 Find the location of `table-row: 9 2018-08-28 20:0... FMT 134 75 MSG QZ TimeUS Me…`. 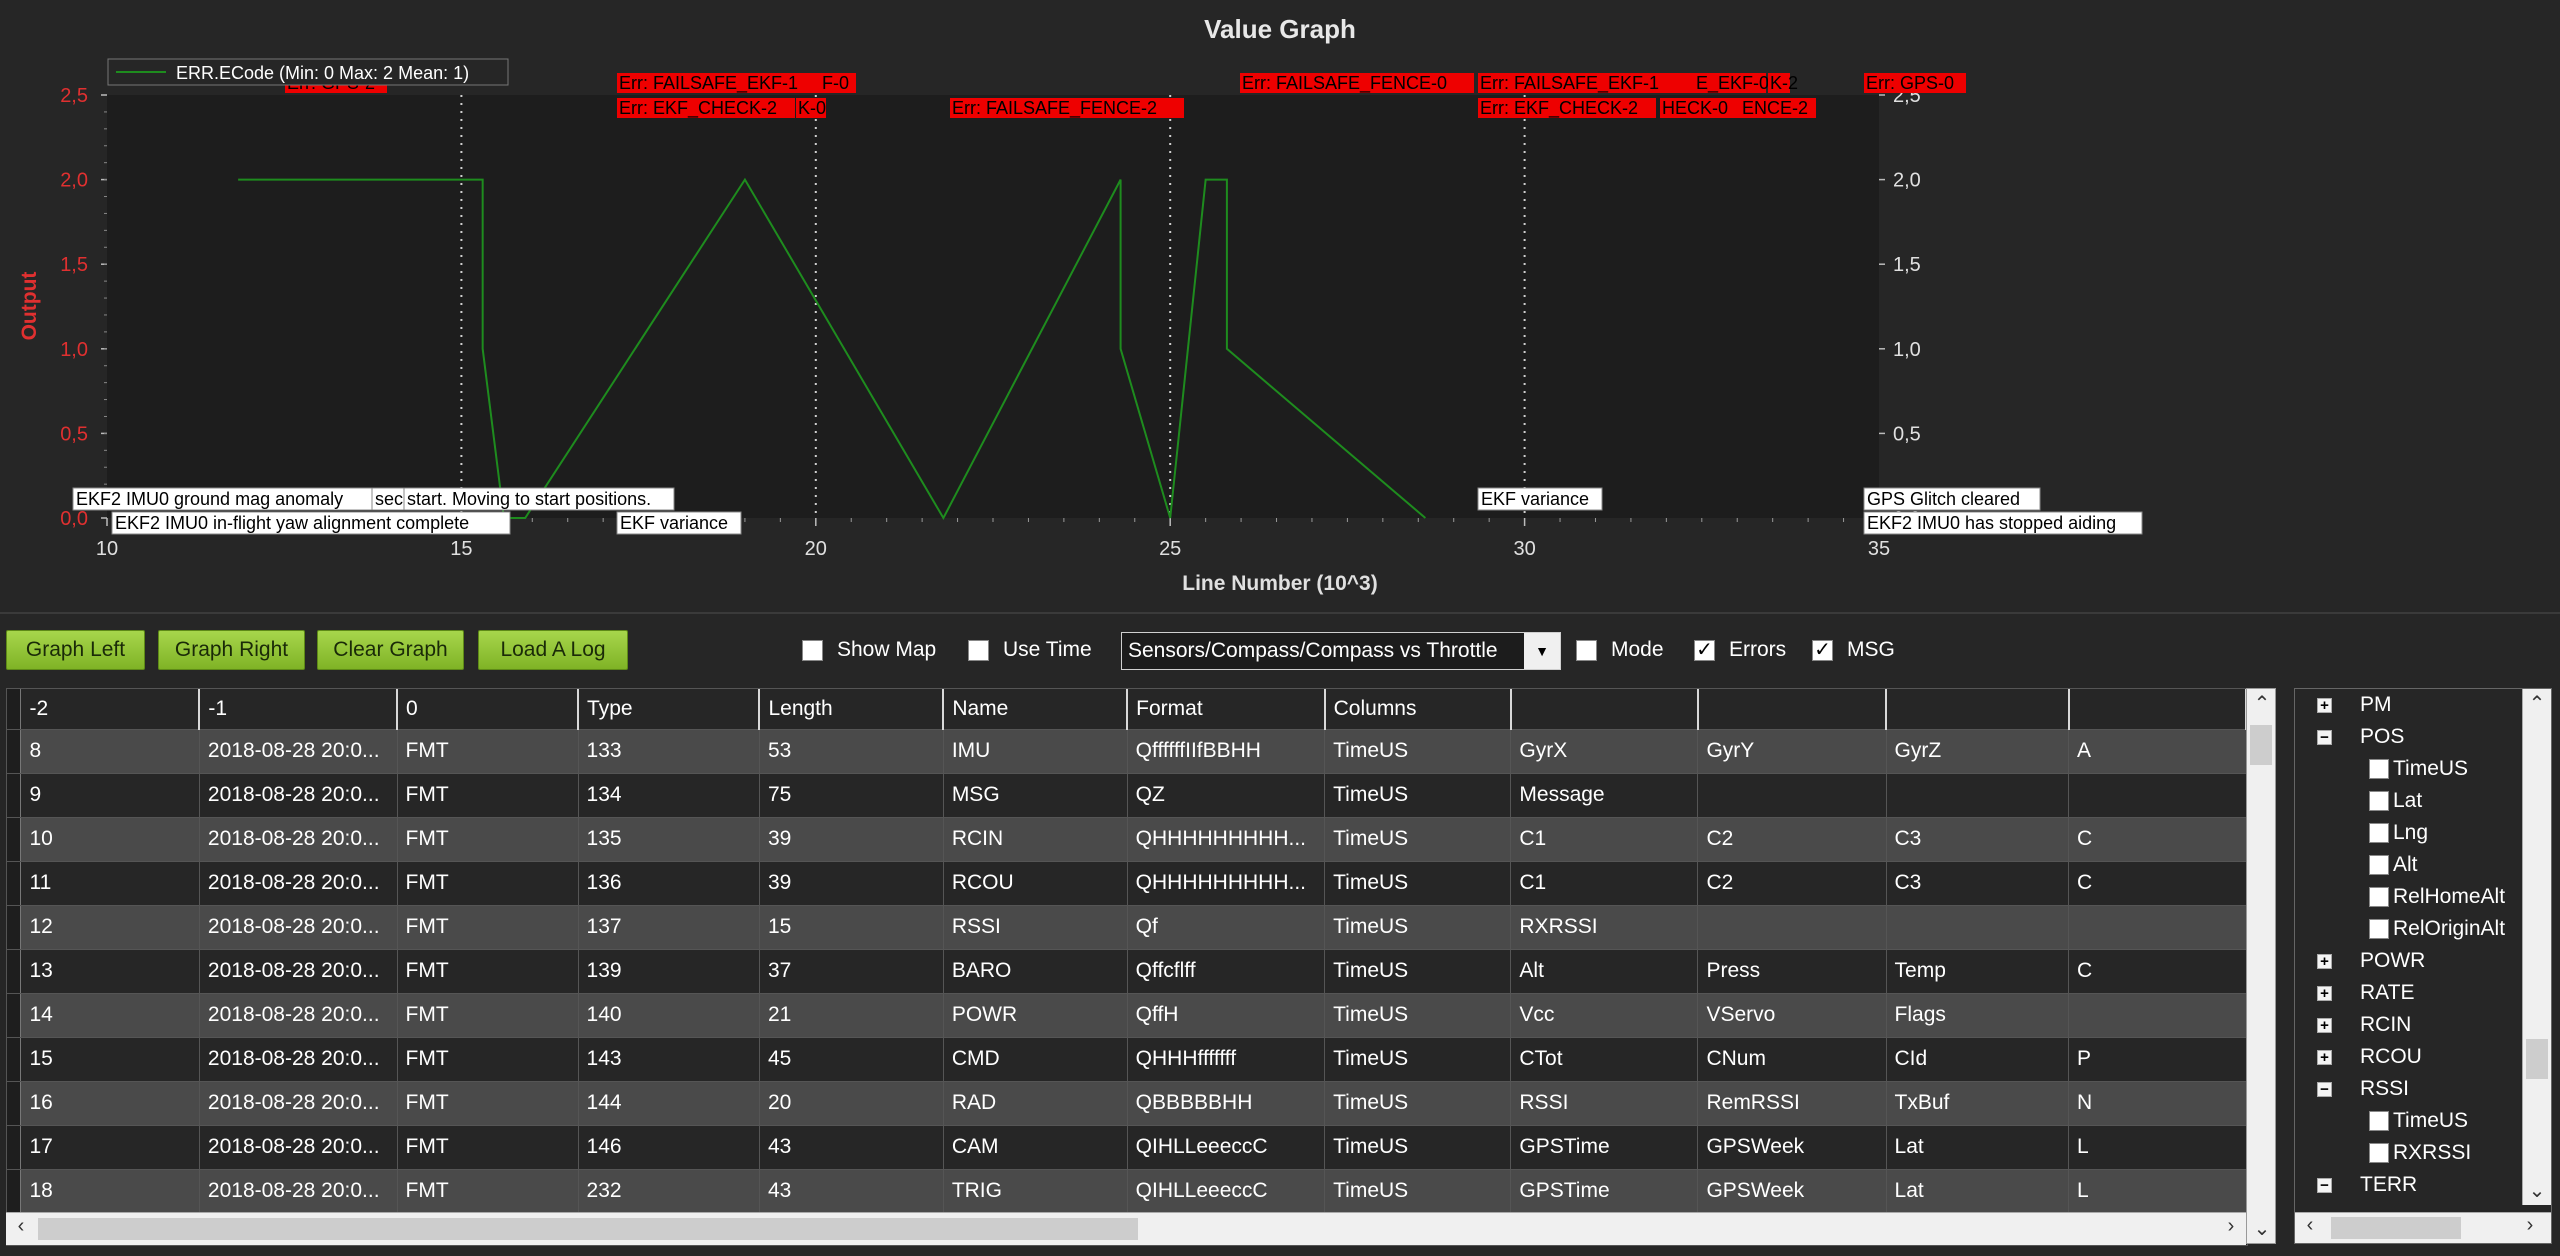

table-row: 9 2018-08-28 20:0... FMT 134 75 MSG QZ TimeUS Me… is located at coordinates (1127, 795).